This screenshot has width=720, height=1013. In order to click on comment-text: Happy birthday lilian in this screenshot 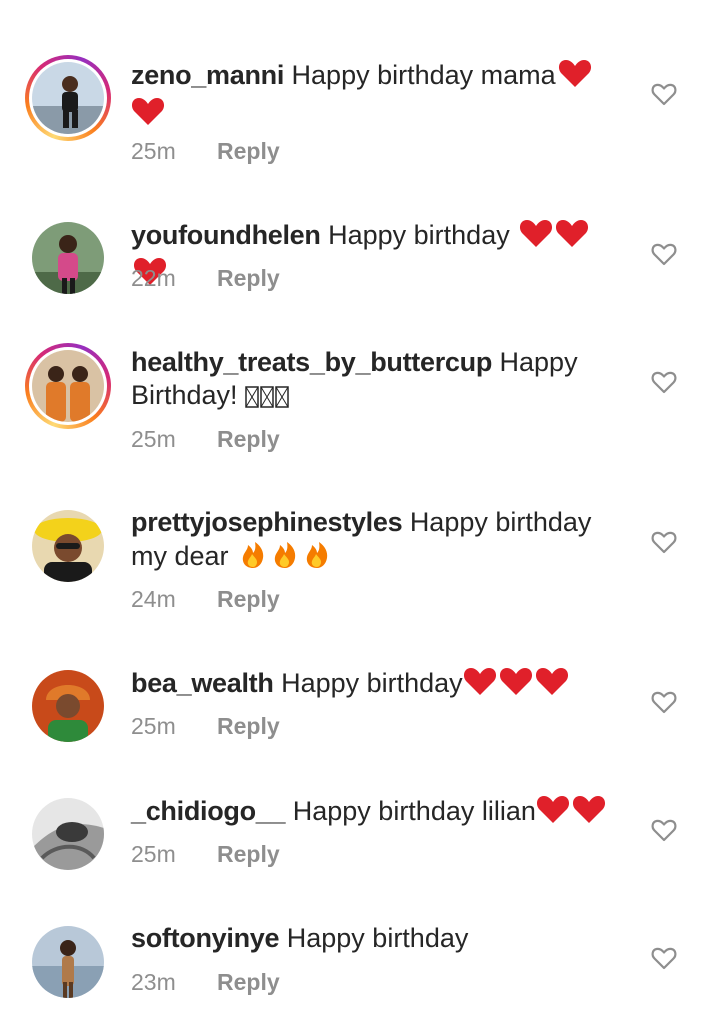, I will do `click(414, 811)`.